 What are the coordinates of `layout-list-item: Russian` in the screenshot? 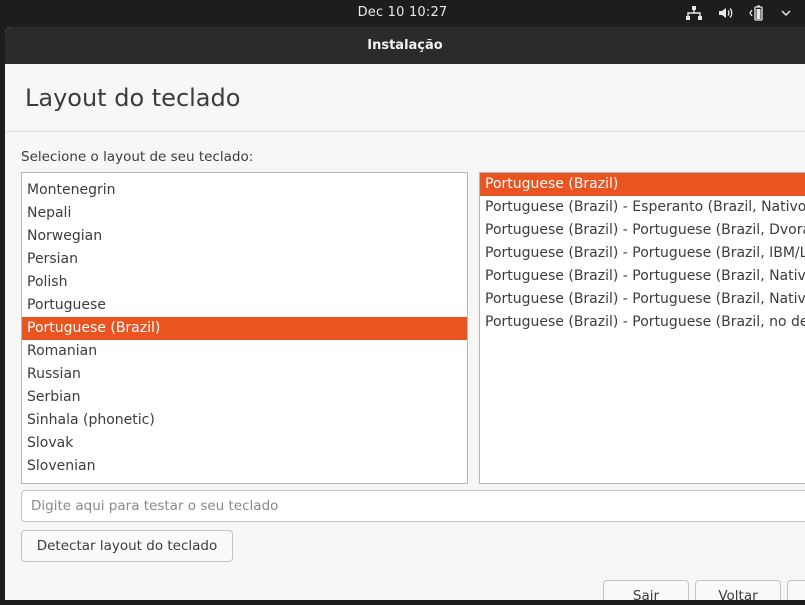 It's located at (244, 374).